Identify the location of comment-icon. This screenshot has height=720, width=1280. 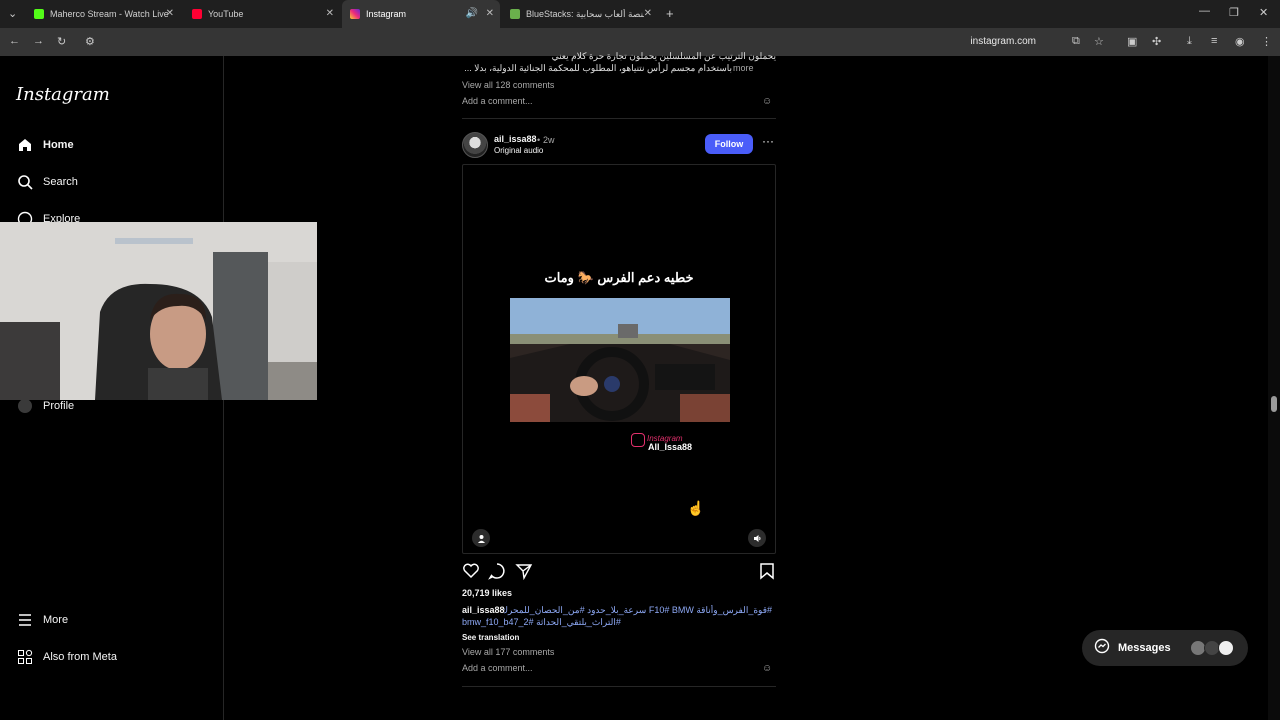
(497, 573).